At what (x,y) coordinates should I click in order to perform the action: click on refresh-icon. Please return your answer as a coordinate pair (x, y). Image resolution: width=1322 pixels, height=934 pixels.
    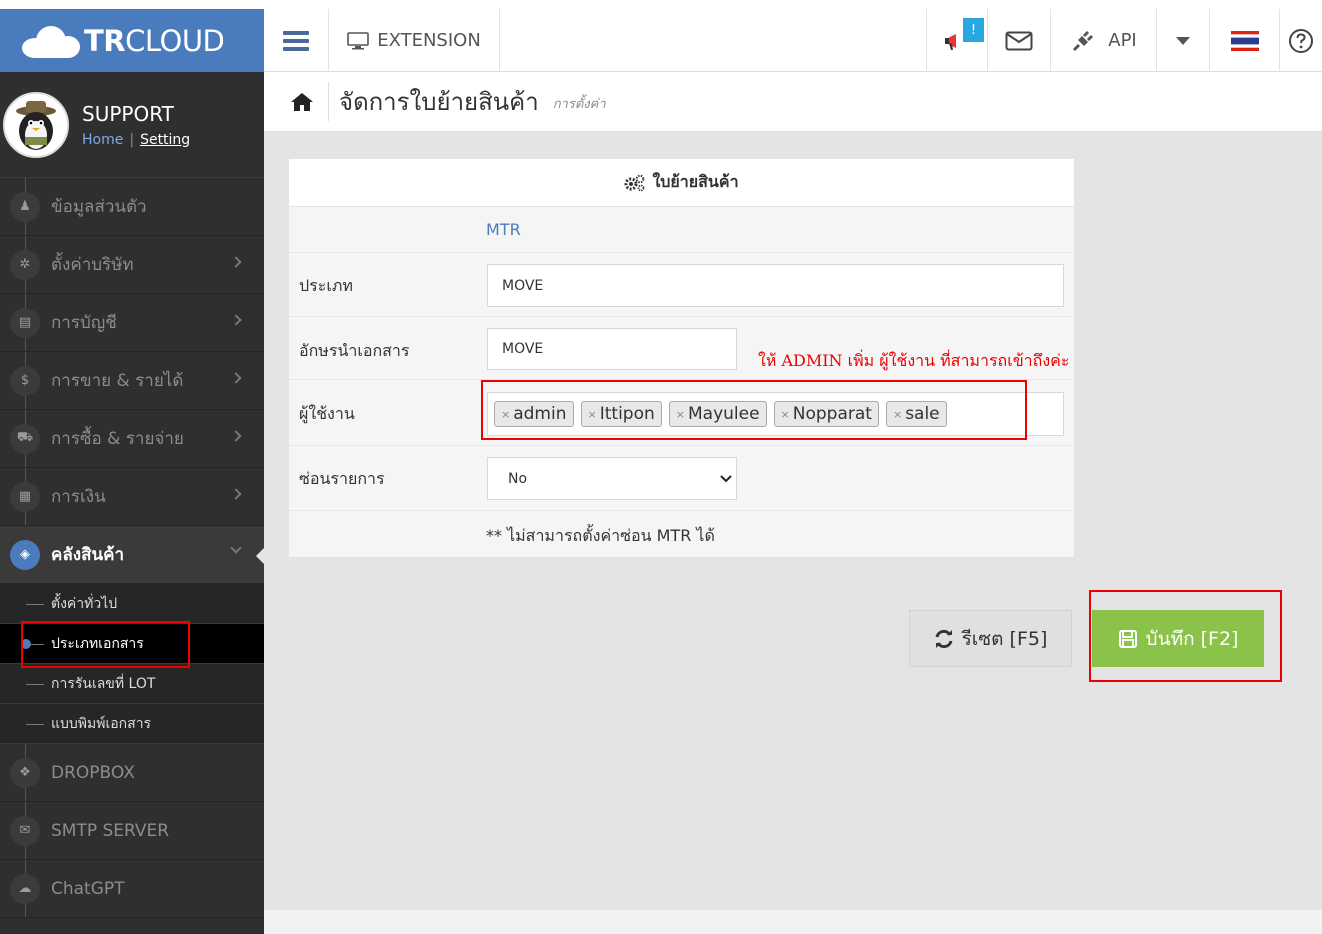
    Looking at the image, I should click on (944, 638).